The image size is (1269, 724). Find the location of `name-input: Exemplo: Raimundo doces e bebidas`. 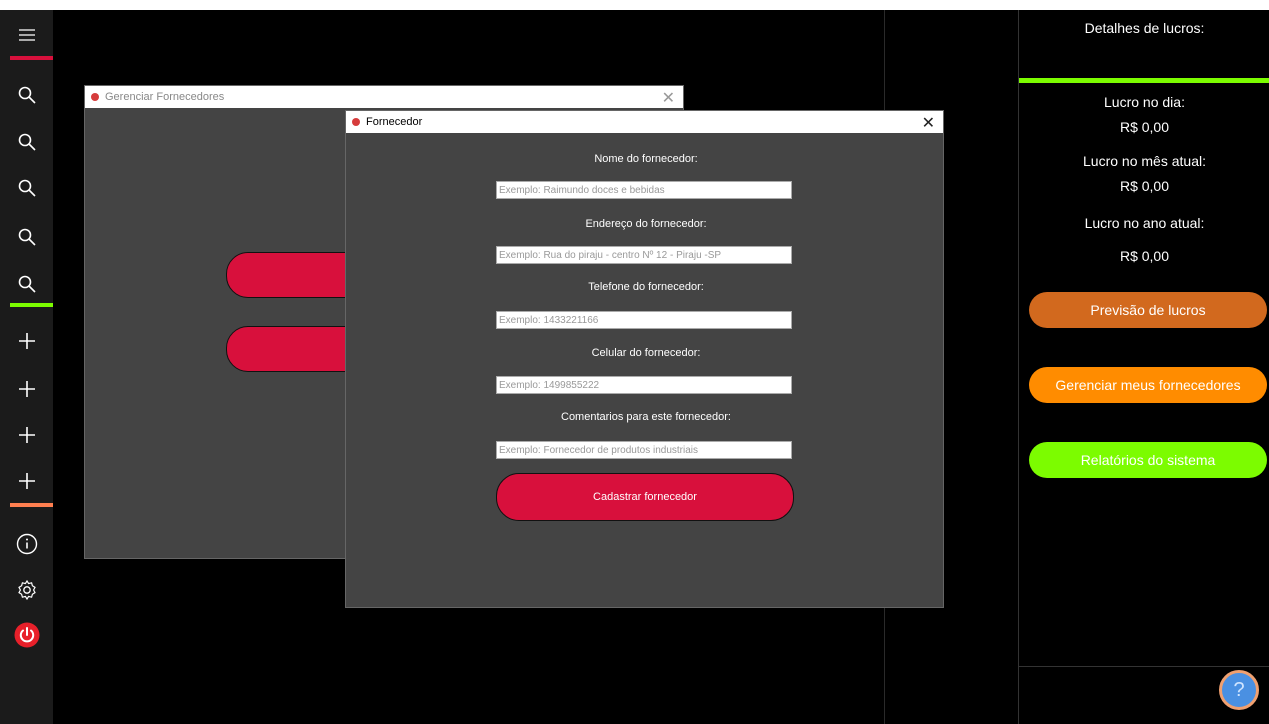

name-input: Exemplo: Raimundo doces e bebidas is located at coordinates (644, 190).